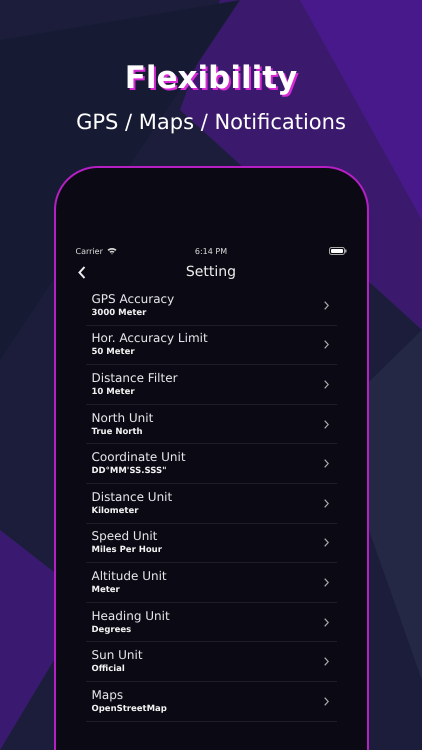  What do you see at coordinates (123, 418) in the screenshot?
I see `setting-title: North Unit` at bounding box center [123, 418].